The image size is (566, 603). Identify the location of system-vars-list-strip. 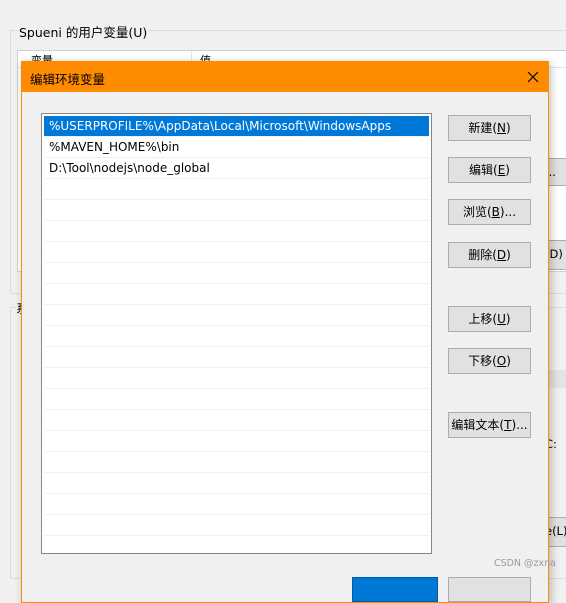
(557, 379).